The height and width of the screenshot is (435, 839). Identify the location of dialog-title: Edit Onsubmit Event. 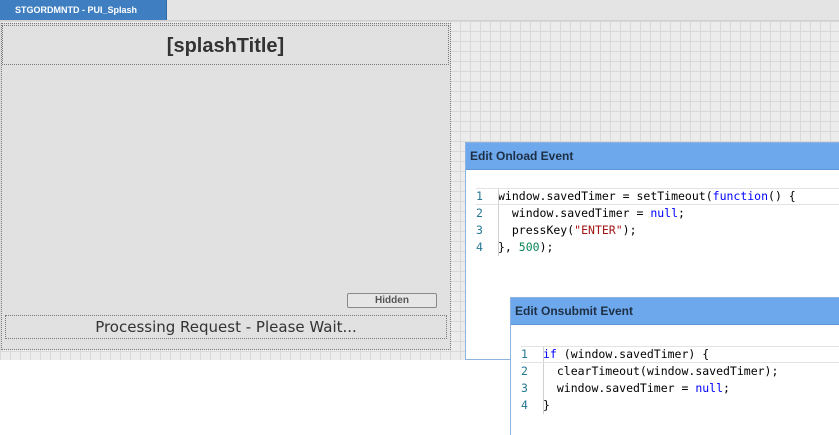
(675, 311).